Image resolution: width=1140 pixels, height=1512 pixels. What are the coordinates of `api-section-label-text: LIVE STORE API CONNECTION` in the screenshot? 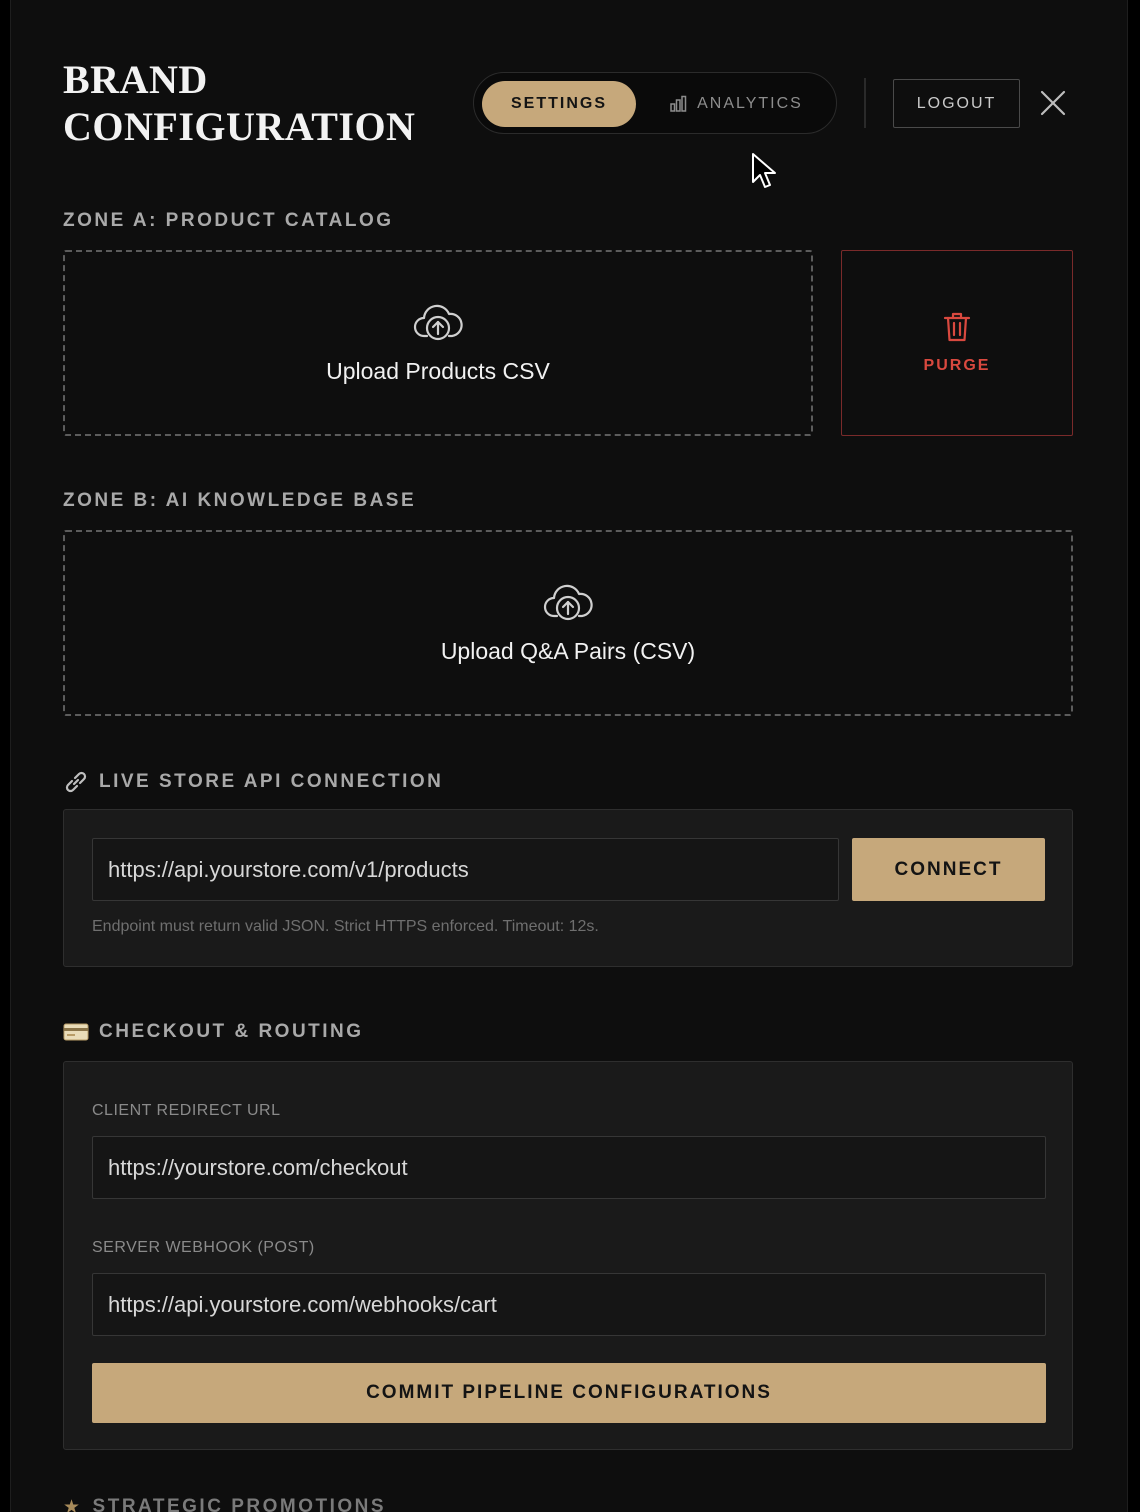 It's located at (271, 781).